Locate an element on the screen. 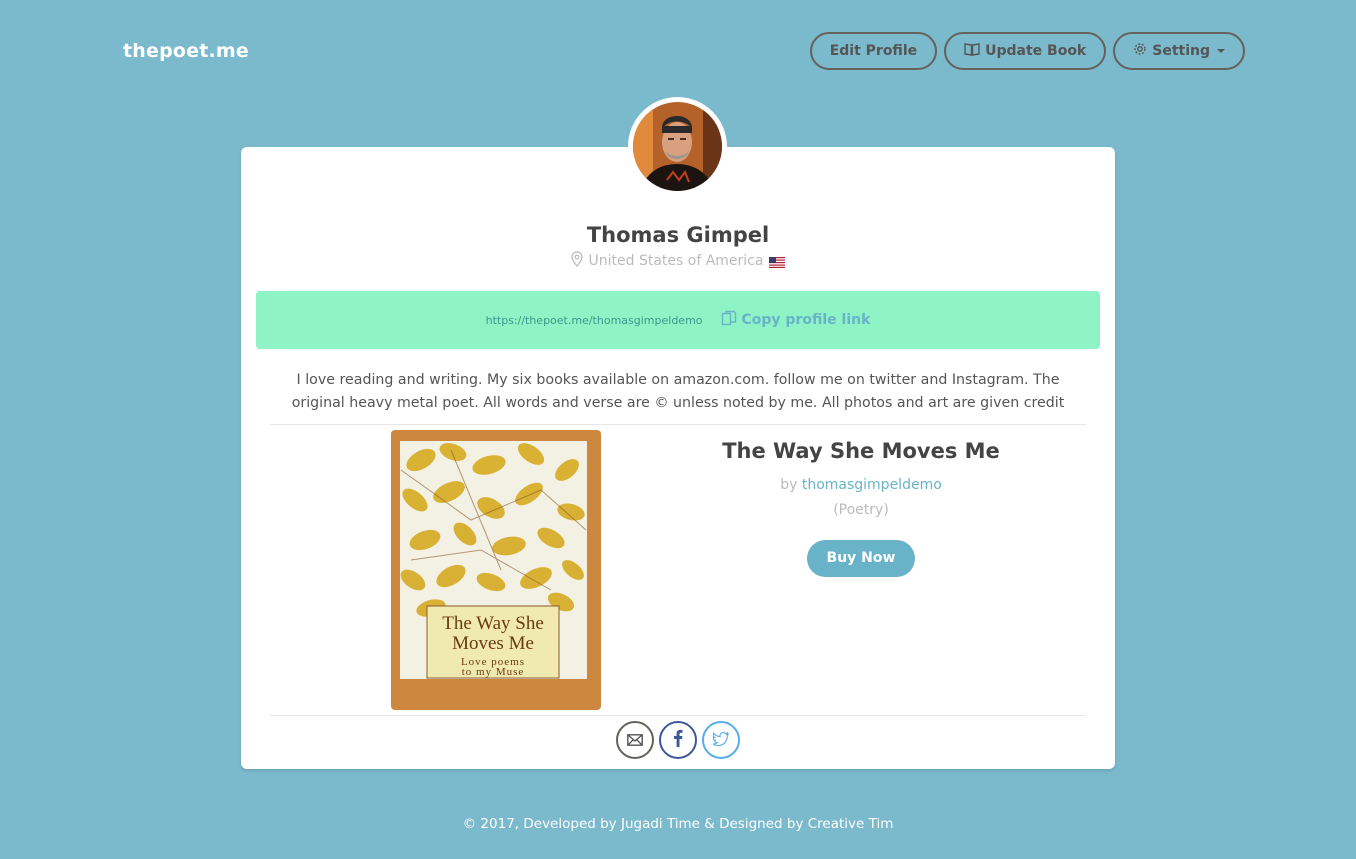 The height and width of the screenshot is (859, 1356). update-book-label: Update Book is located at coordinates (1036, 51).